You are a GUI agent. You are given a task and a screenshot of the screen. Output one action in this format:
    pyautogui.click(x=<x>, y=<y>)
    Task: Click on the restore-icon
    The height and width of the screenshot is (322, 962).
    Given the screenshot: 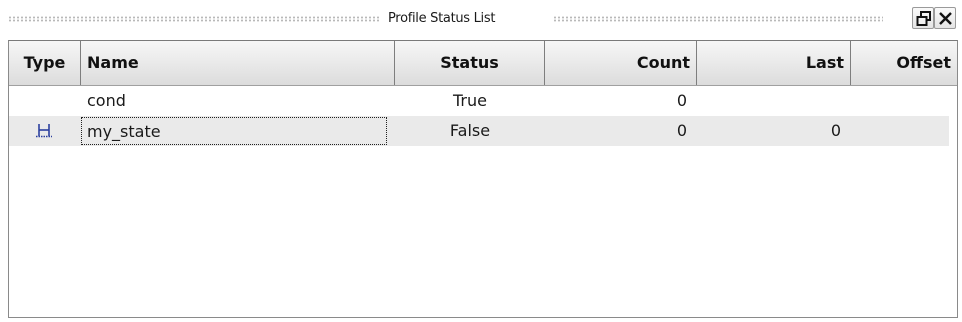 What is the action you would take?
    pyautogui.click(x=923, y=18)
    